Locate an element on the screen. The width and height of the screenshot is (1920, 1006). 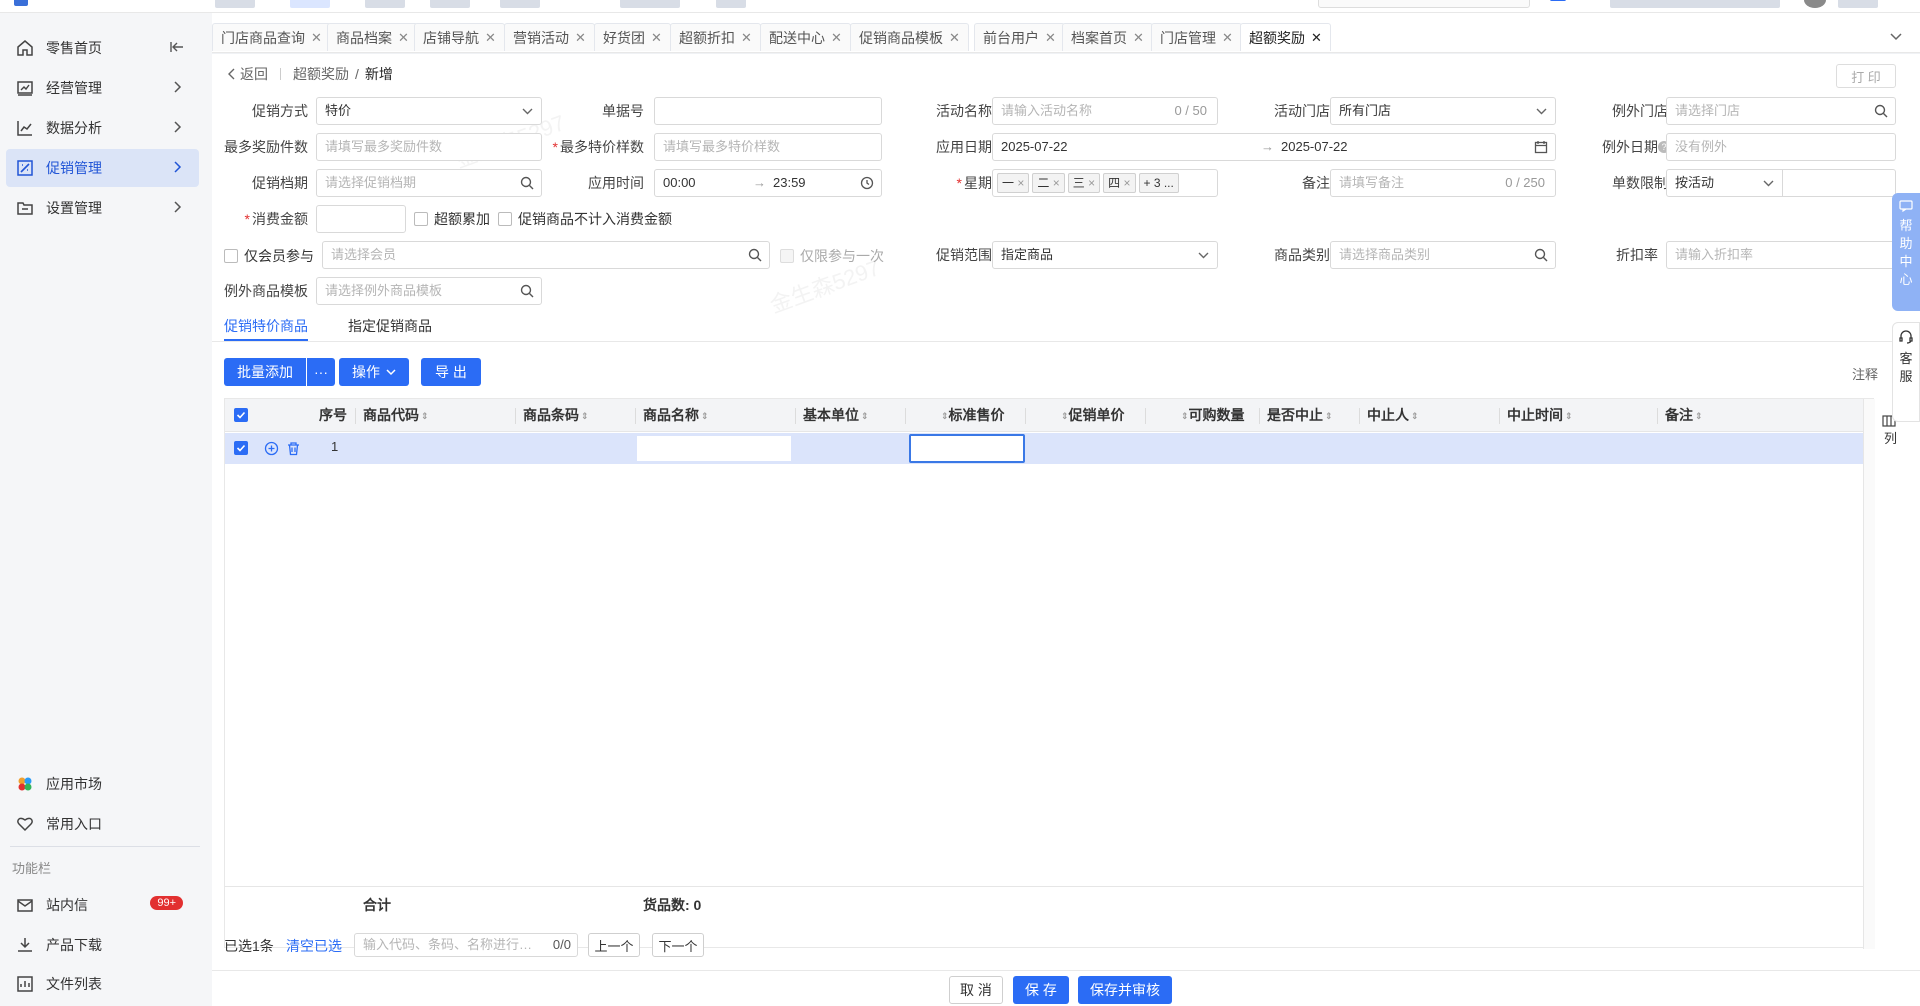
header-nav-item-active is located at coordinates (310, 4).